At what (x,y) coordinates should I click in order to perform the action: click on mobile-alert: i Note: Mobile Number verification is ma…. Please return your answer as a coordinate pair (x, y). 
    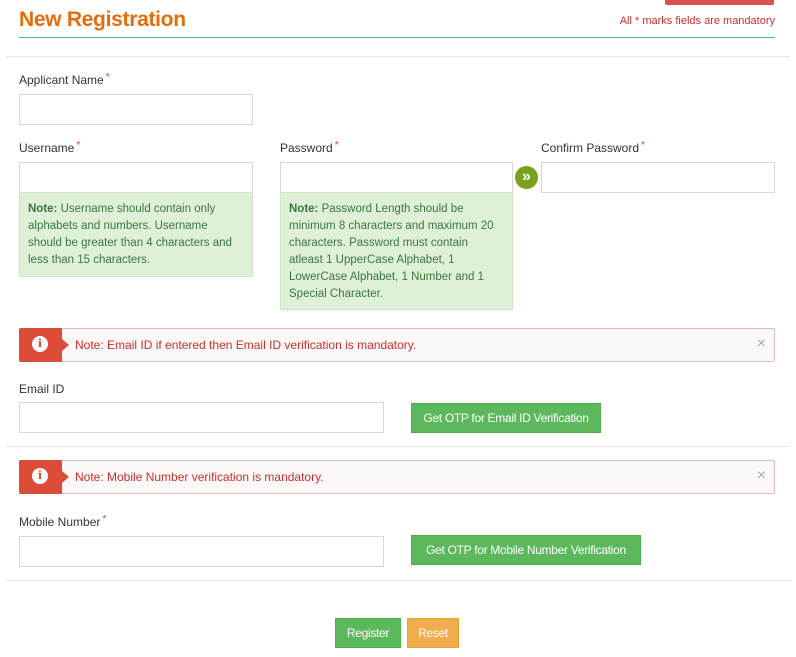
    Looking at the image, I should click on (397, 477).